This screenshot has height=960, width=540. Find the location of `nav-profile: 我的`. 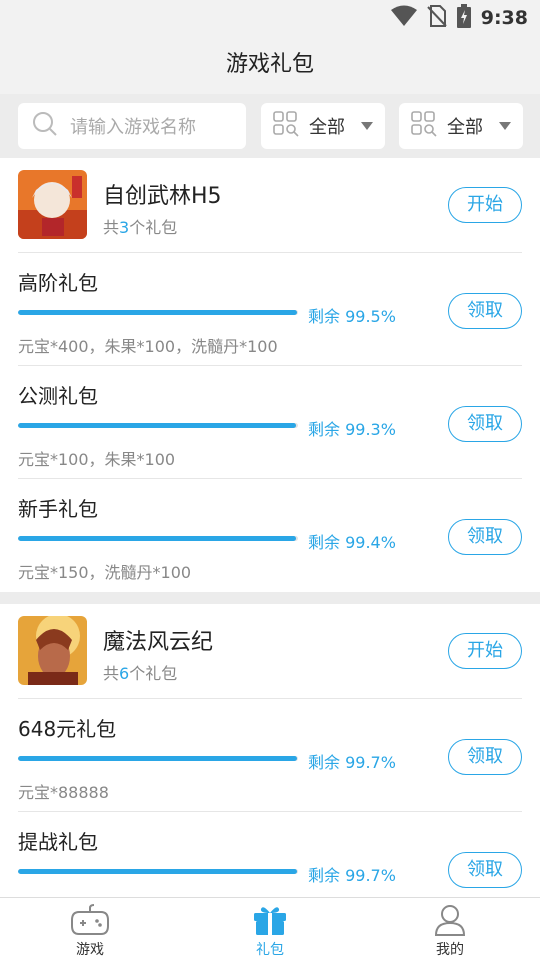

nav-profile: 我的 is located at coordinates (450, 929).